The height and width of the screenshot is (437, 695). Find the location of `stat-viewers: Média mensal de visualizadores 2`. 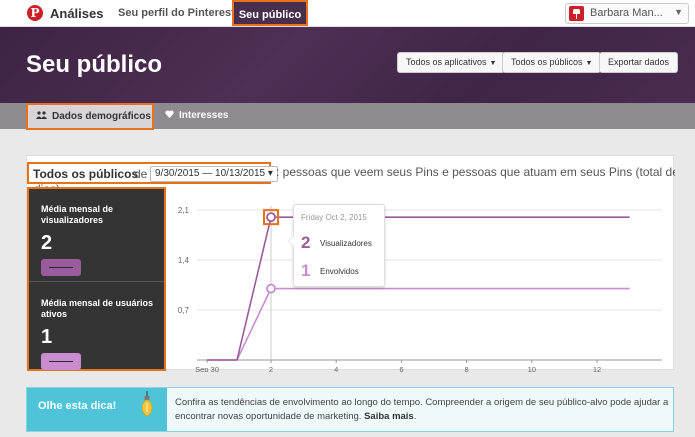

stat-viewers: Média mensal de visualizadores 2 is located at coordinates (98, 240).